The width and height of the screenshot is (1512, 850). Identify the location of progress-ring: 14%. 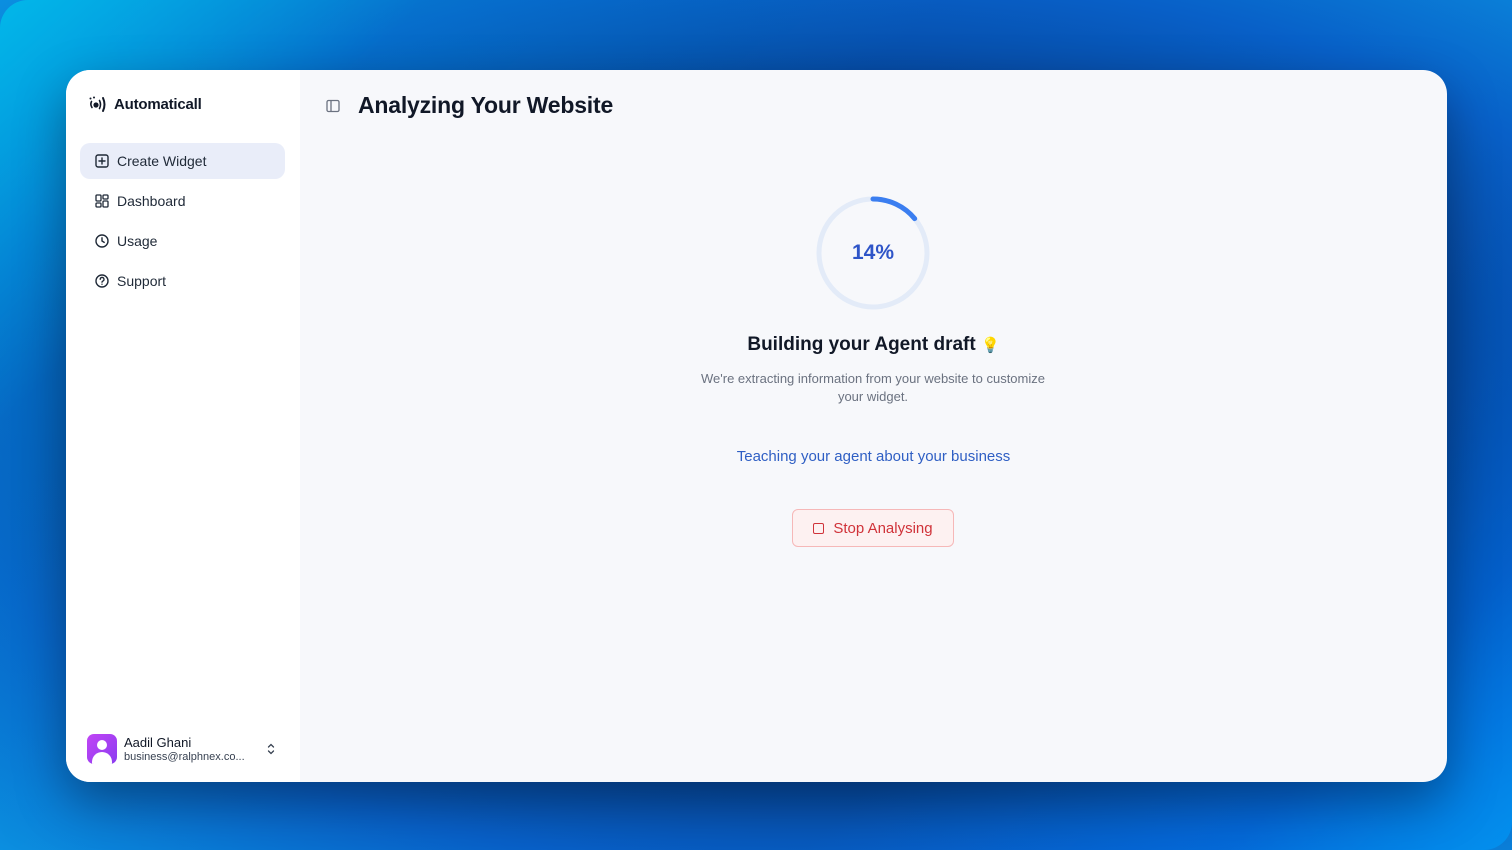
(873, 253).